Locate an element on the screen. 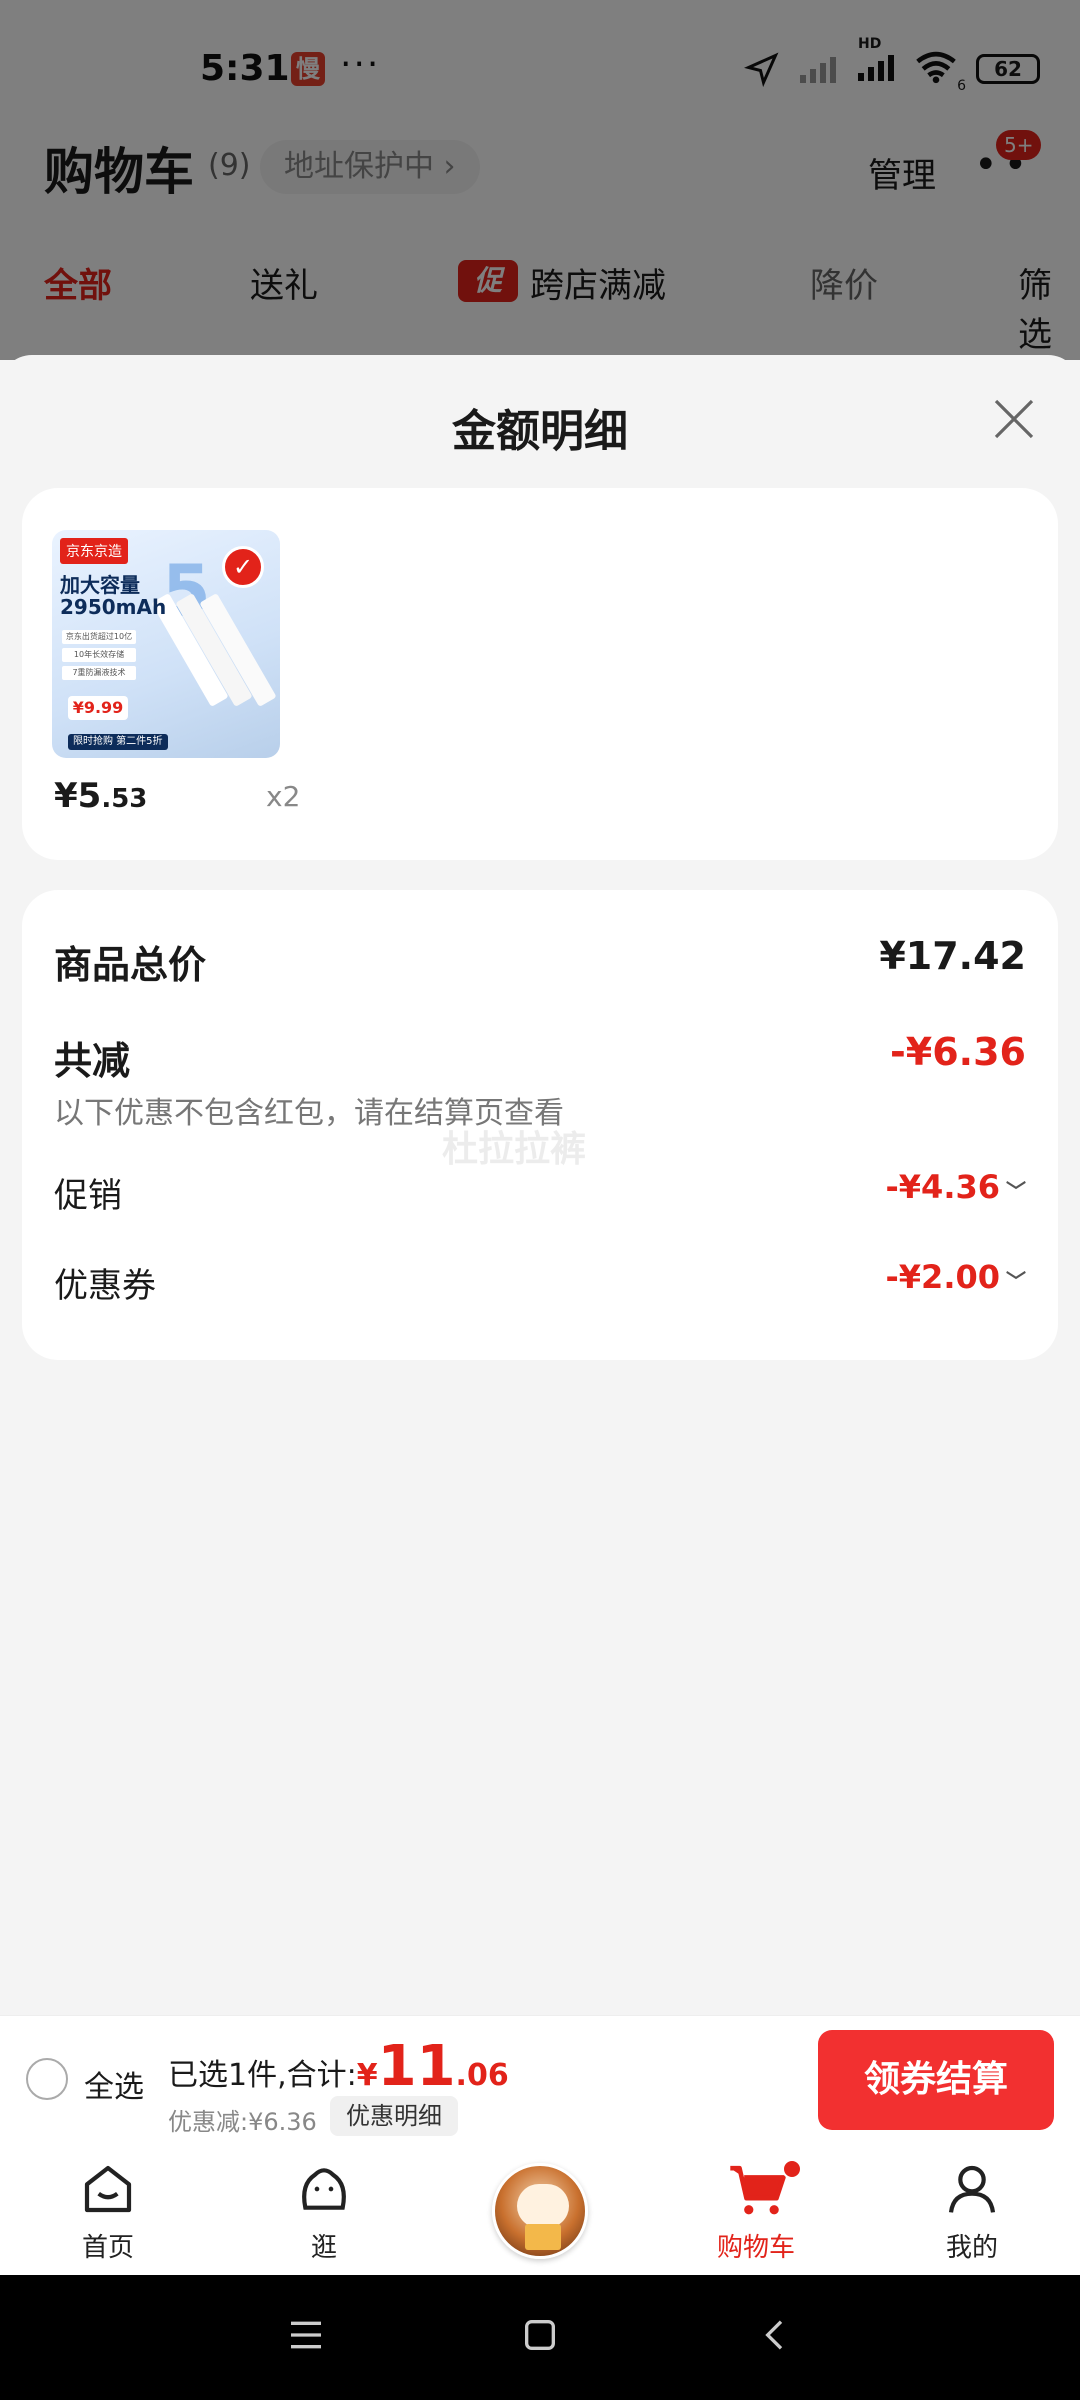 The width and height of the screenshot is (1080, 2400). brand-label: 京东京造 is located at coordinates (94, 551).